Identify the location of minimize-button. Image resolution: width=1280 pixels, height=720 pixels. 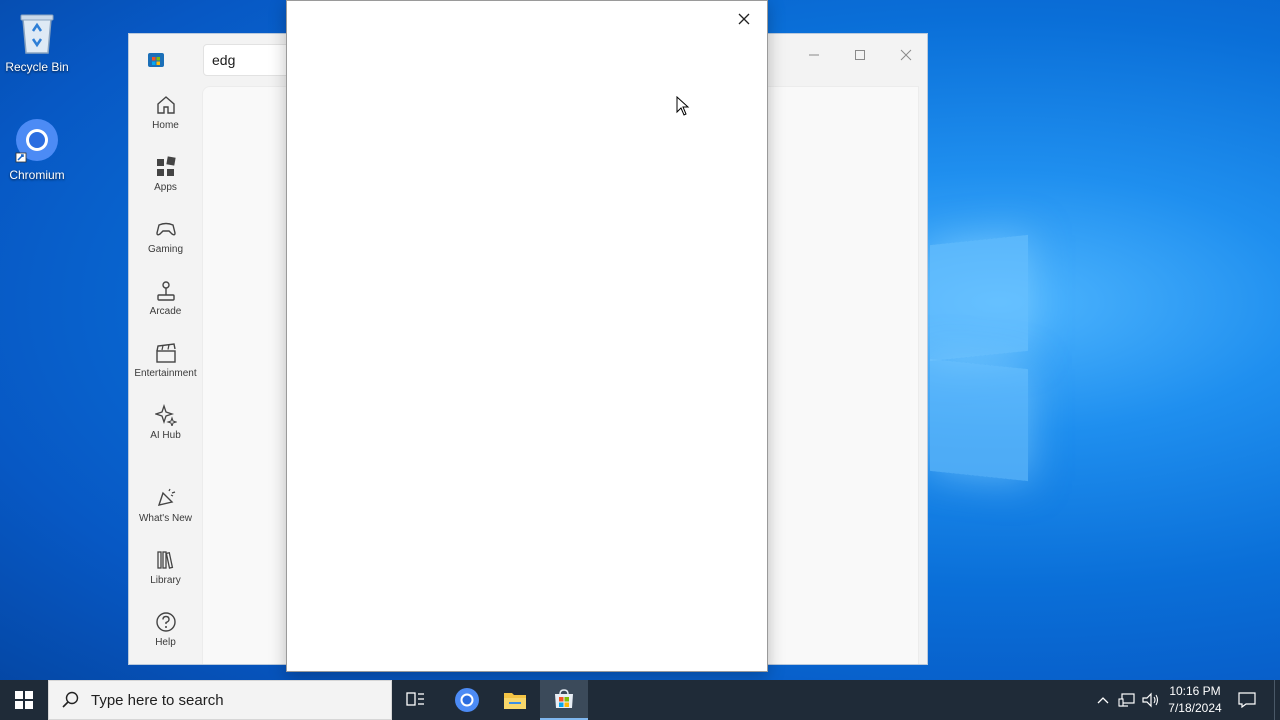
(814, 55).